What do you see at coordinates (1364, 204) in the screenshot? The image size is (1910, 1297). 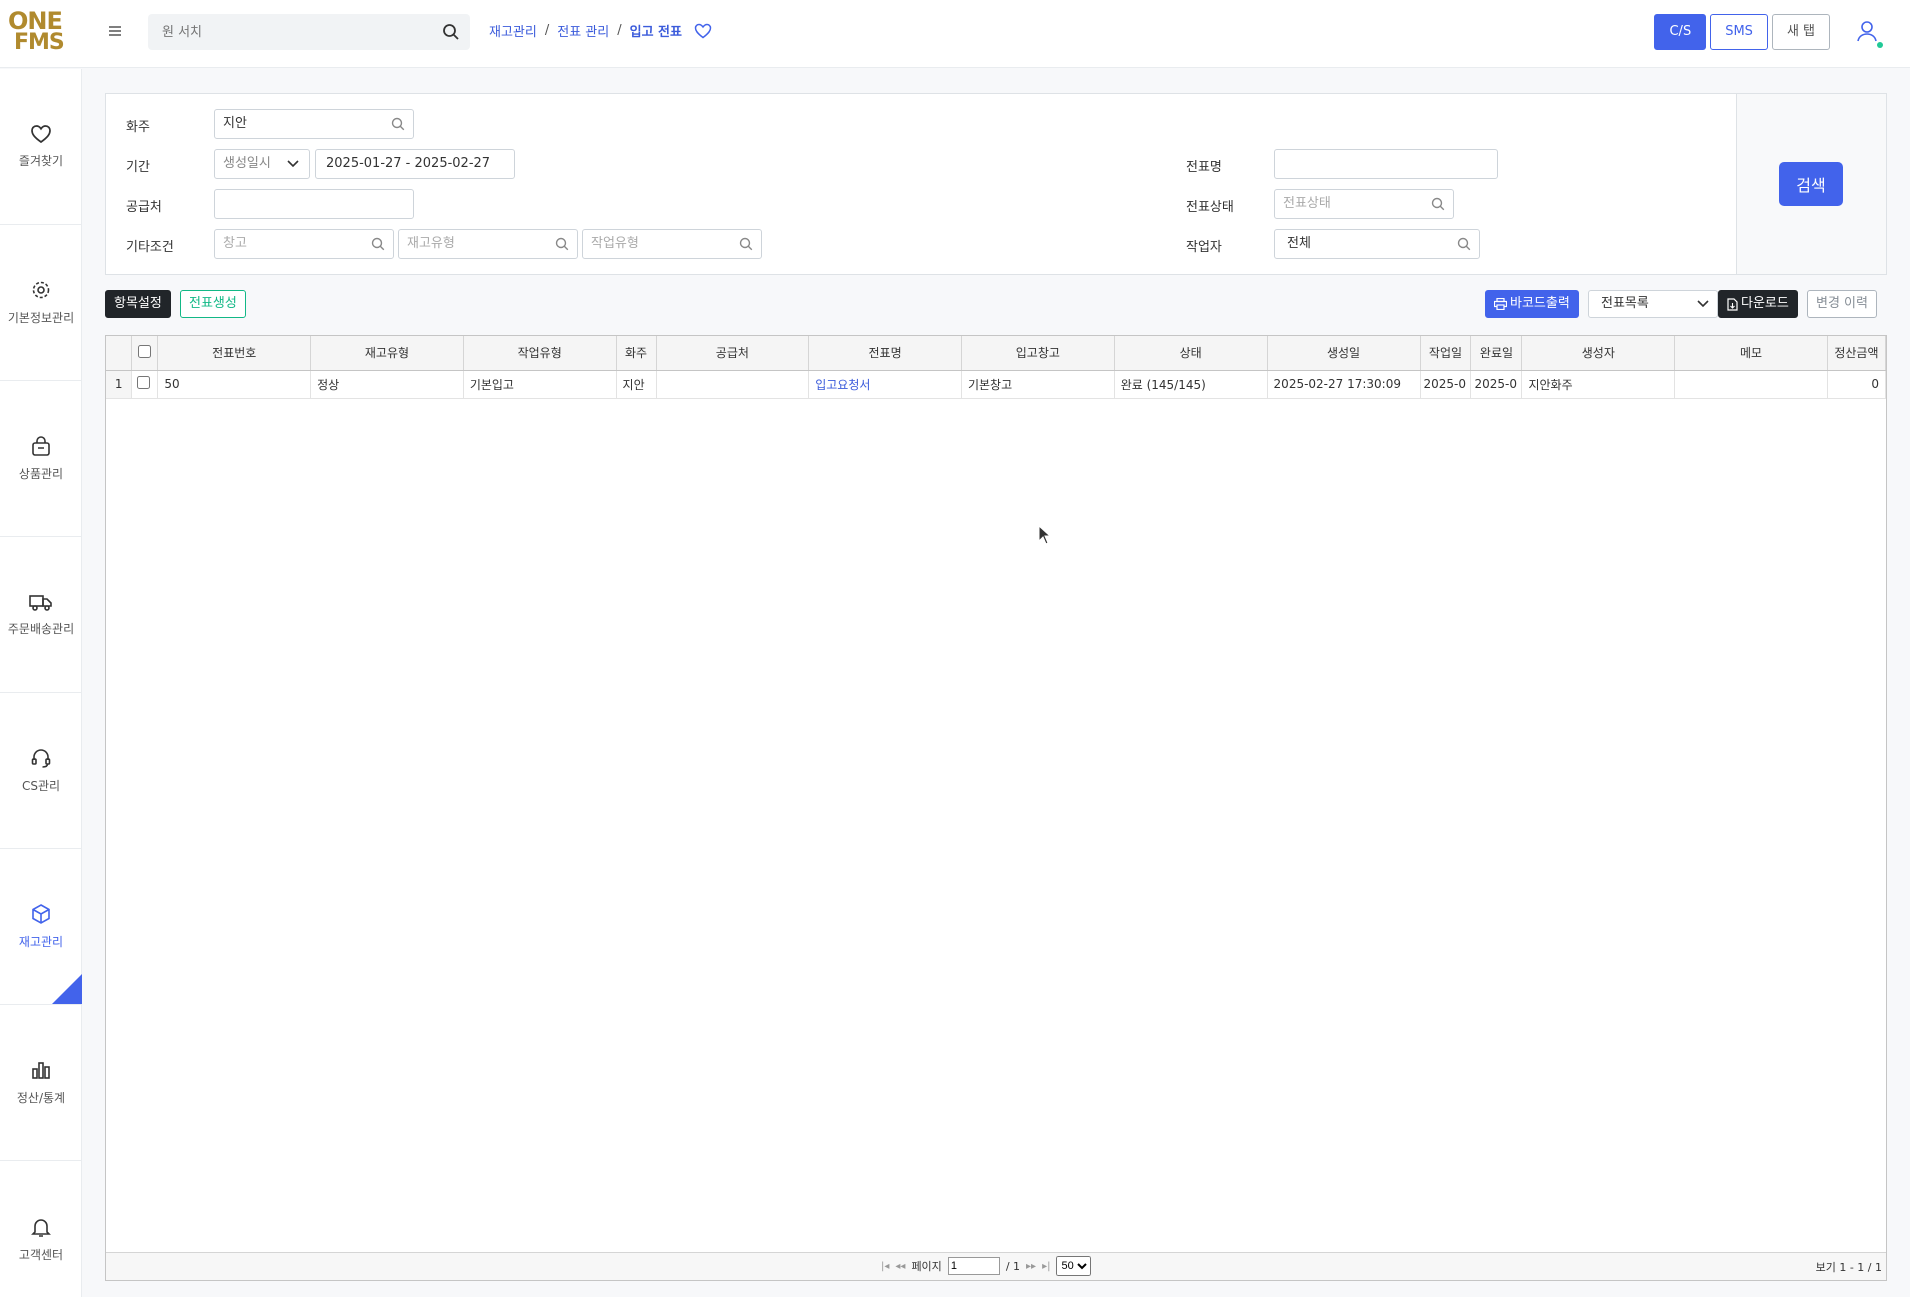 I see `slip-status-filter: 전표상태` at bounding box center [1364, 204].